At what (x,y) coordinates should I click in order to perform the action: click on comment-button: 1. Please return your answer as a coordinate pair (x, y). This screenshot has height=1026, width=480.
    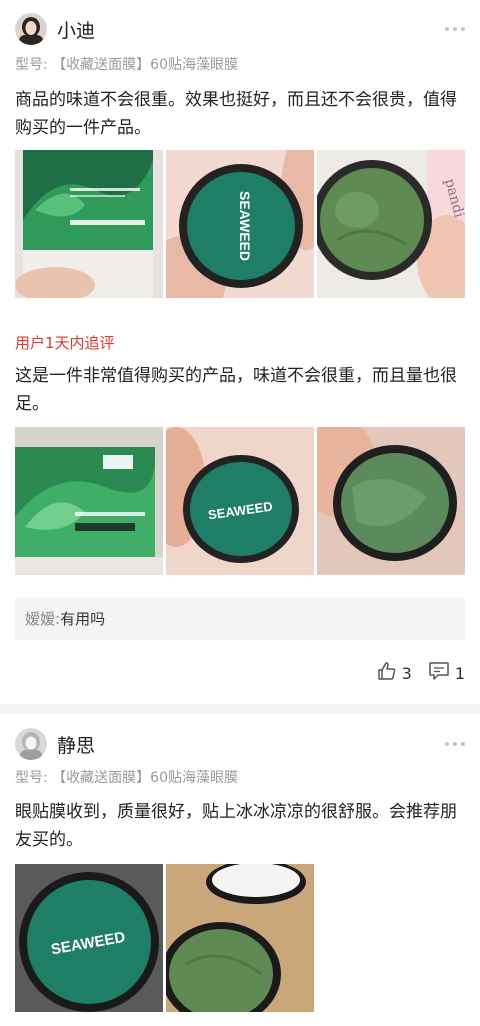
    Looking at the image, I should click on (446, 673).